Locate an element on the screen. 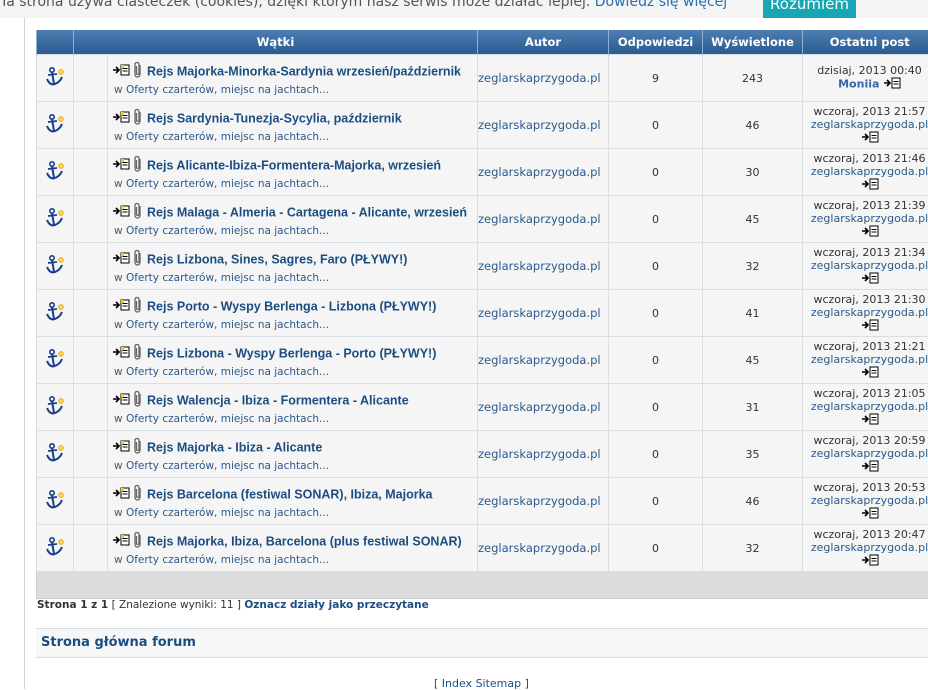 The image size is (928, 690). header-author: Autor is located at coordinates (543, 42).